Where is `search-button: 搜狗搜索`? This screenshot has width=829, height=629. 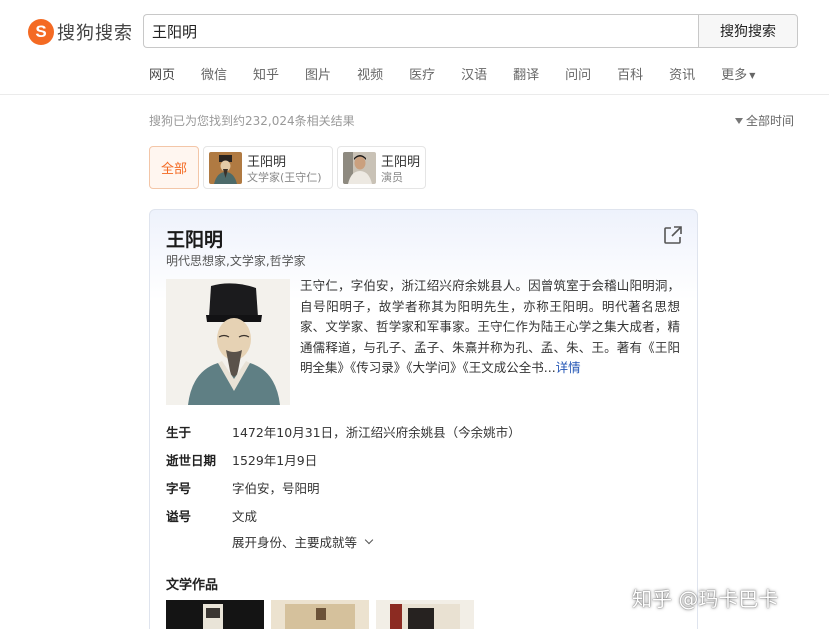
search-button: 搜狗搜索 is located at coordinates (748, 31).